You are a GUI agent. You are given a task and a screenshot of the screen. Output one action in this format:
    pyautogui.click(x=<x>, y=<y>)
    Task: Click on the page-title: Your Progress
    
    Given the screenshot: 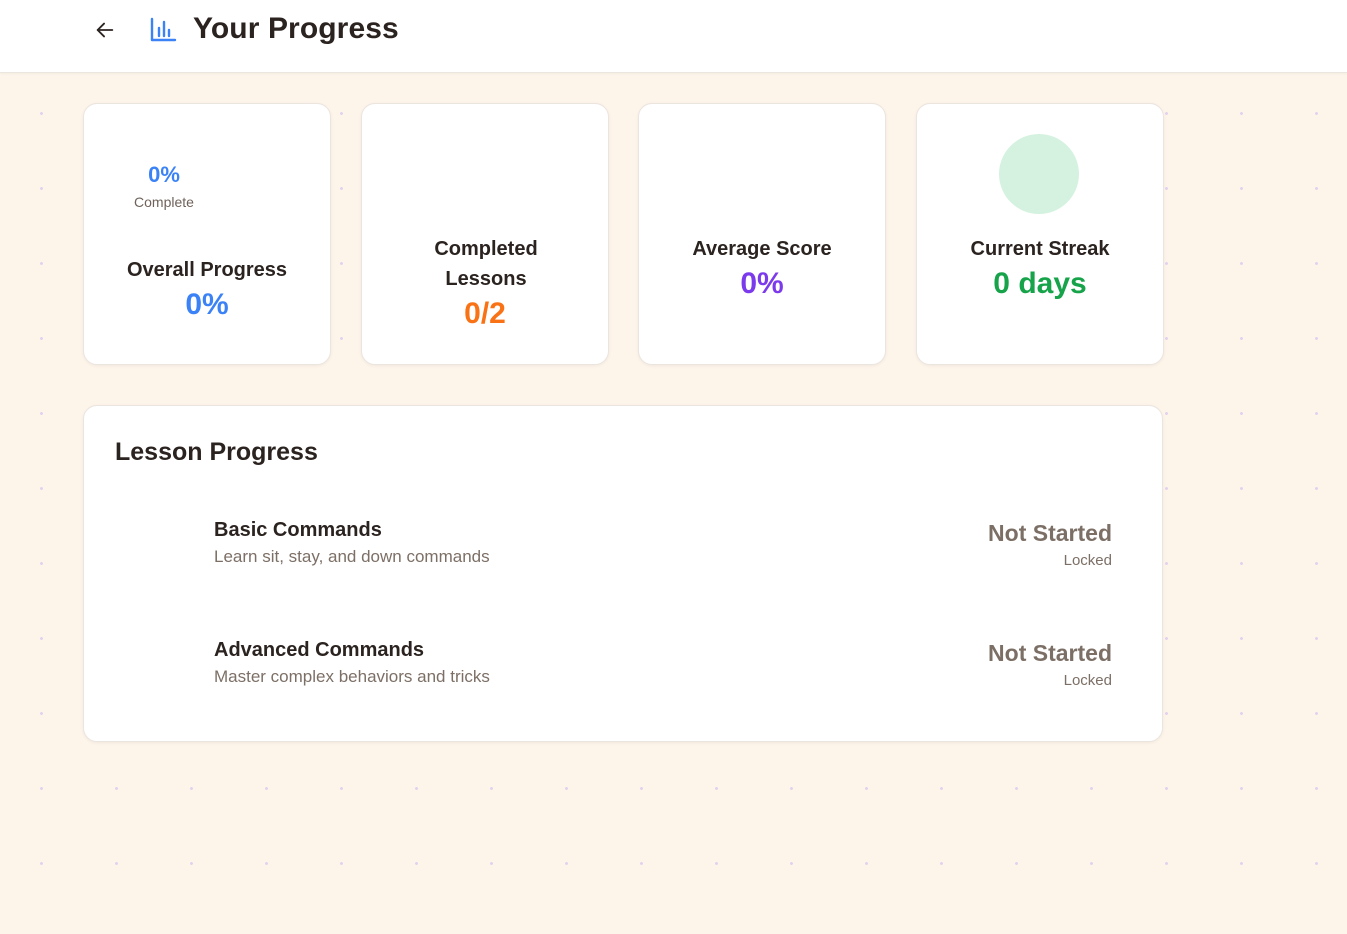 What is the action you would take?
    pyautogui.click(x=296, y=28)
    